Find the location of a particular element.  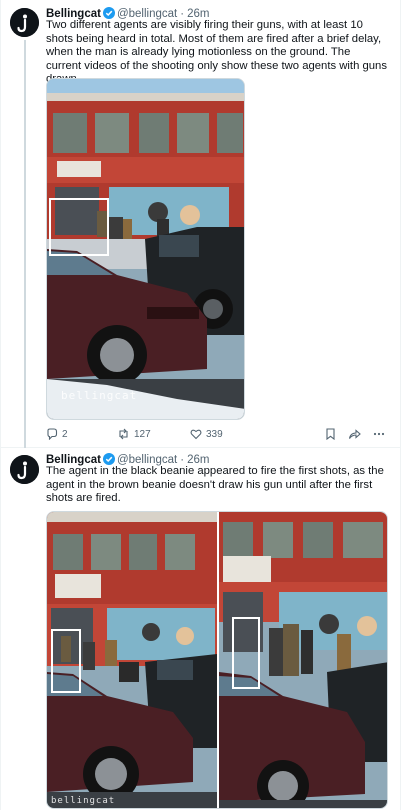

like-count: 339 is located at coordinates (214, 434).